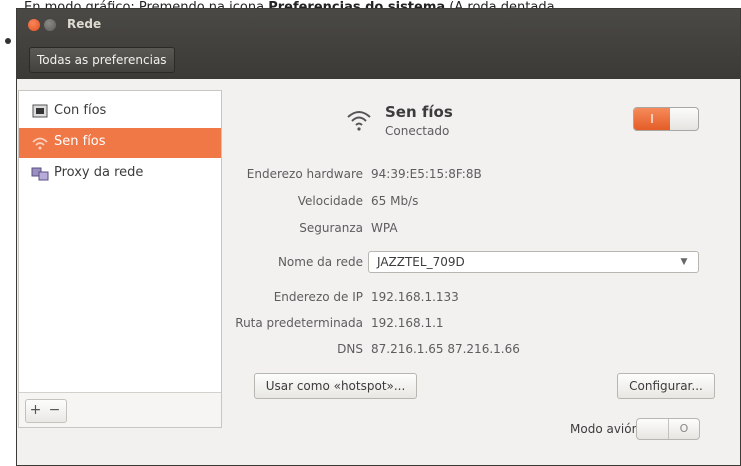 The image size is (741, 466). I want to click on hardware-address-value: 94:39:E5:15:8F:8B, so click(426, 174).